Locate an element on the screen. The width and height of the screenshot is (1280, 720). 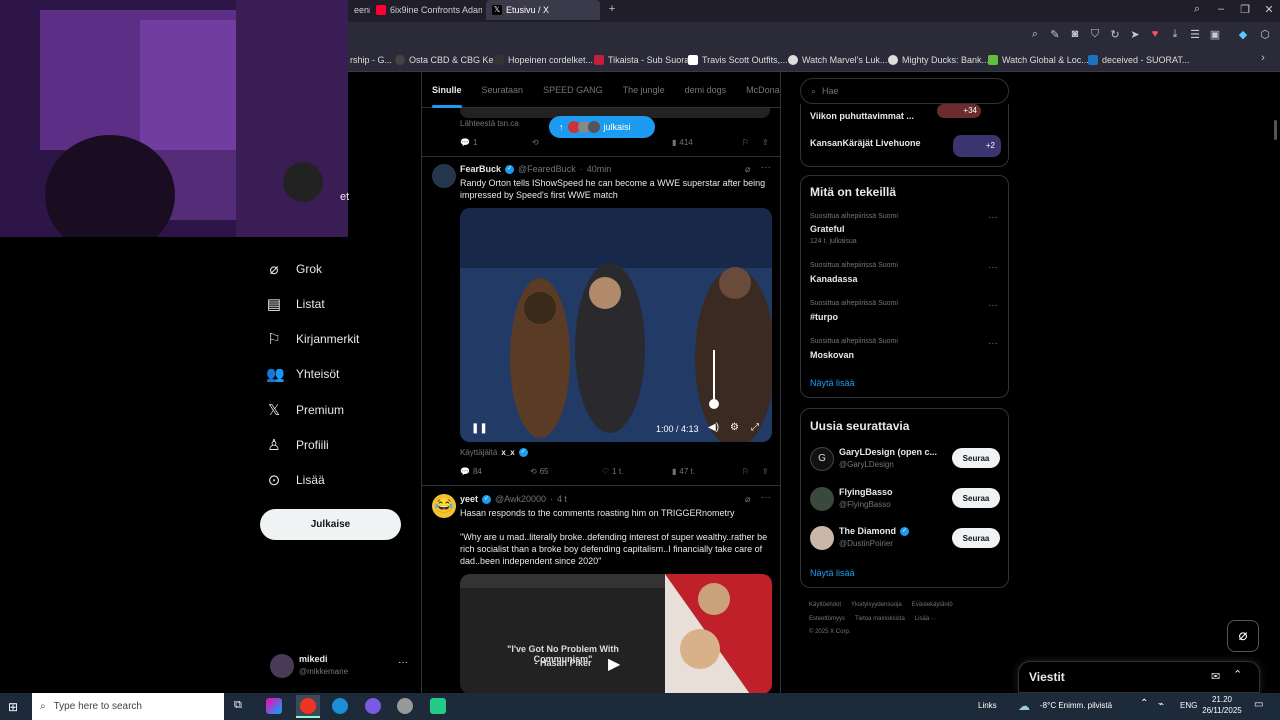
windows-start-icon: ⊞ is located at coordinates (13, 707).